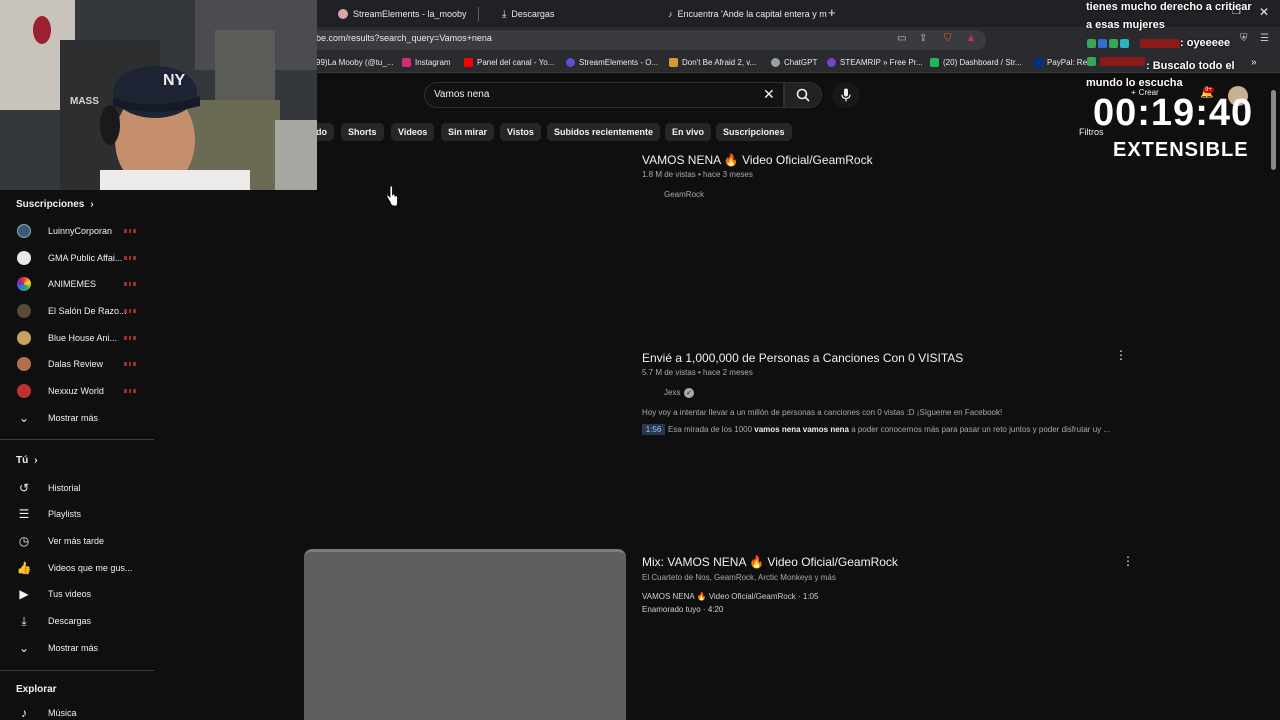 The image size is (1280, 720). I want to click on sidebar-item-label: LuinnyCorporan, so click(80, 231).